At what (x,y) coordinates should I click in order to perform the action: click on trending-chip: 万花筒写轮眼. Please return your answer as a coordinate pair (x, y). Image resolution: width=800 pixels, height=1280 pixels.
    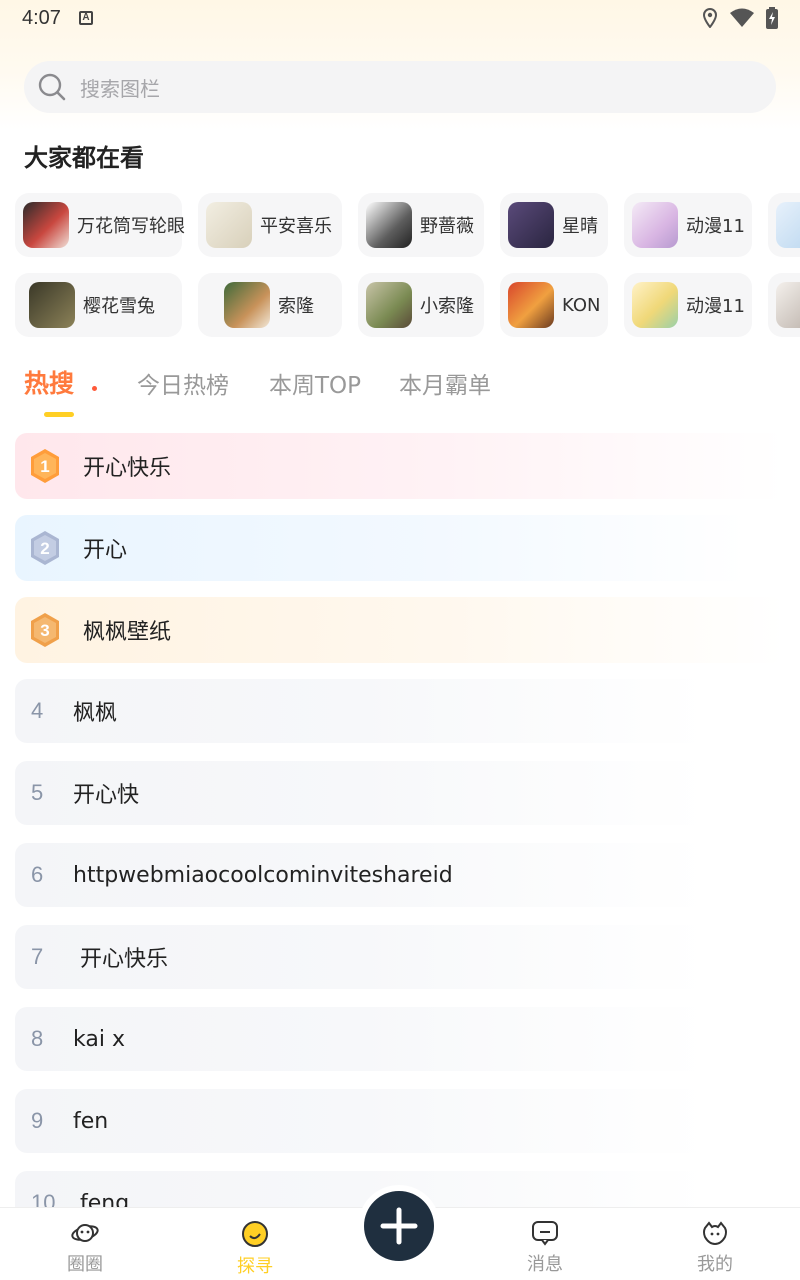
    Looking at the image, I should click on (100, 225).